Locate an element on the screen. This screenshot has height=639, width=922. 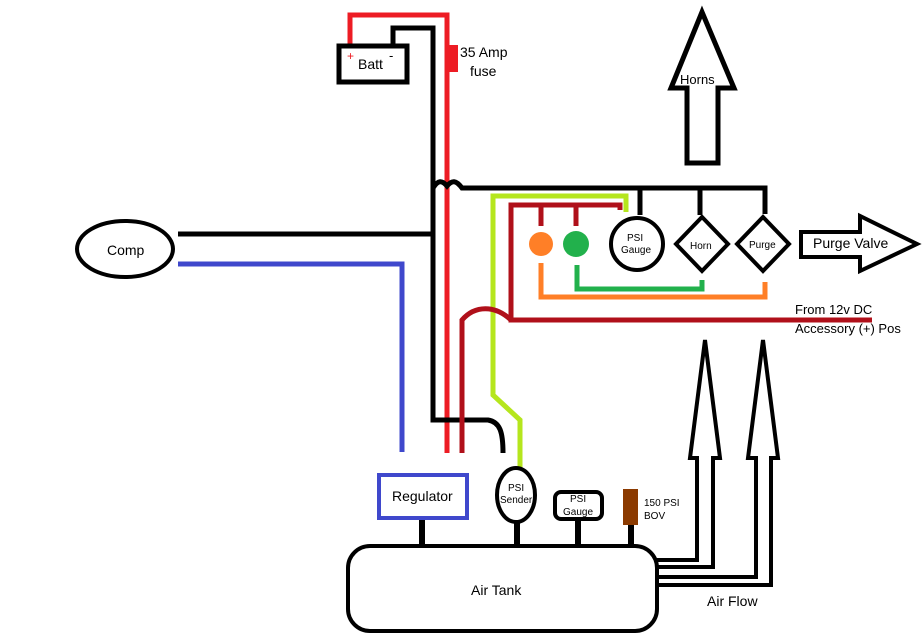
orange-indicator-light is located at coordinates (541, 244).